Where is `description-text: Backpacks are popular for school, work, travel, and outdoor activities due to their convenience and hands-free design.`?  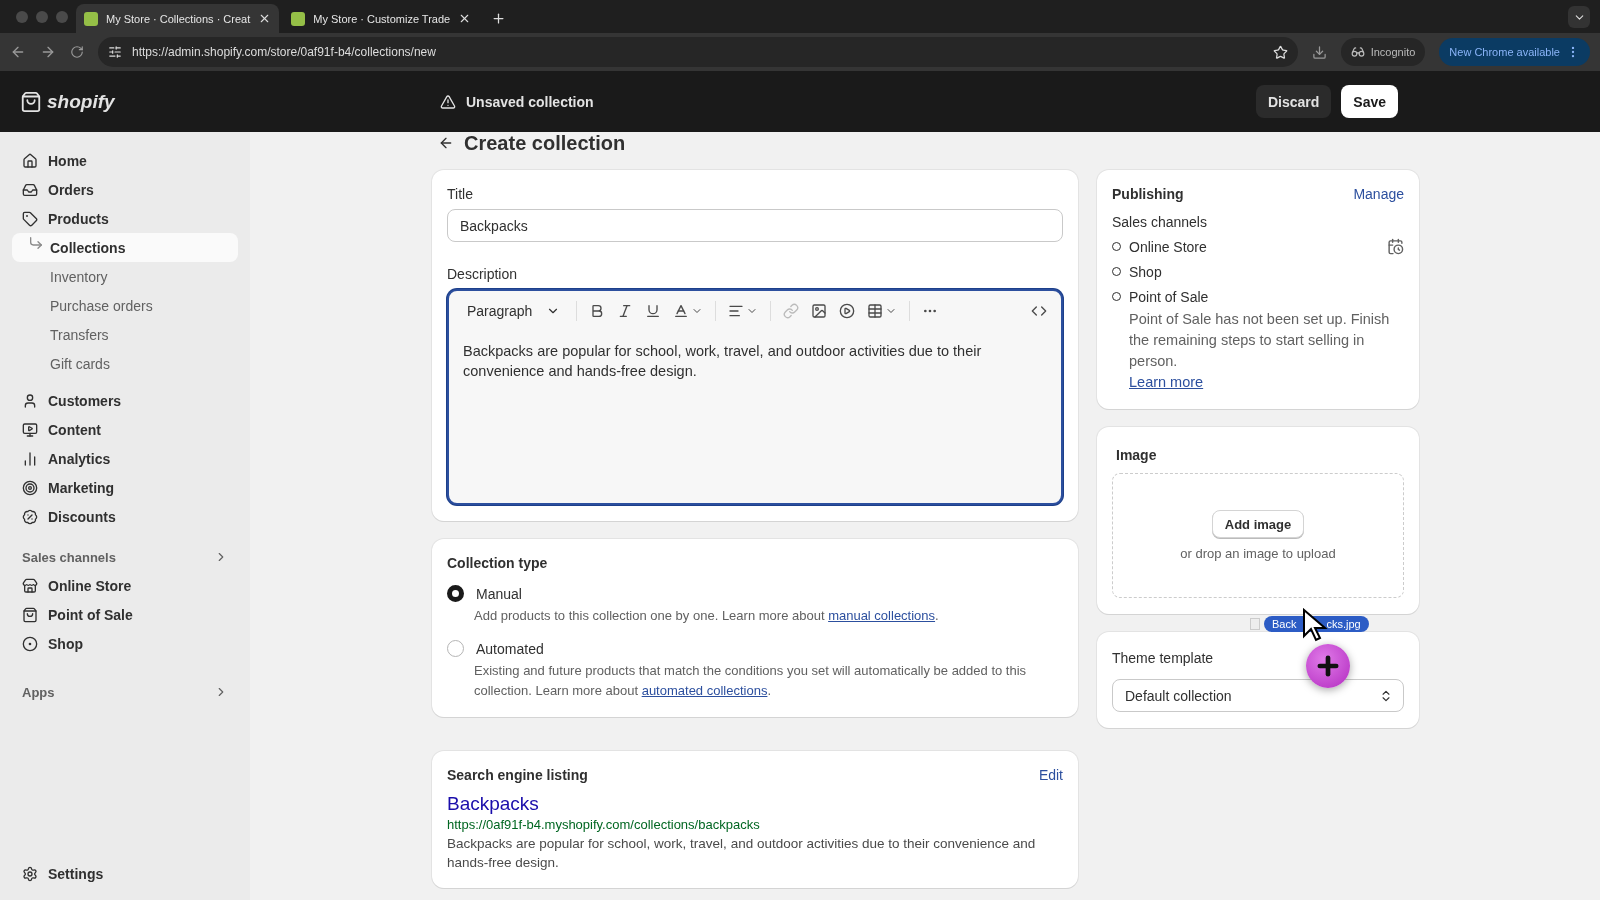 description-text: Backpacks are popular for school, work, travel, and outdoor activities due to their convenience and hands-free design. is located at coordinates (722, 361).